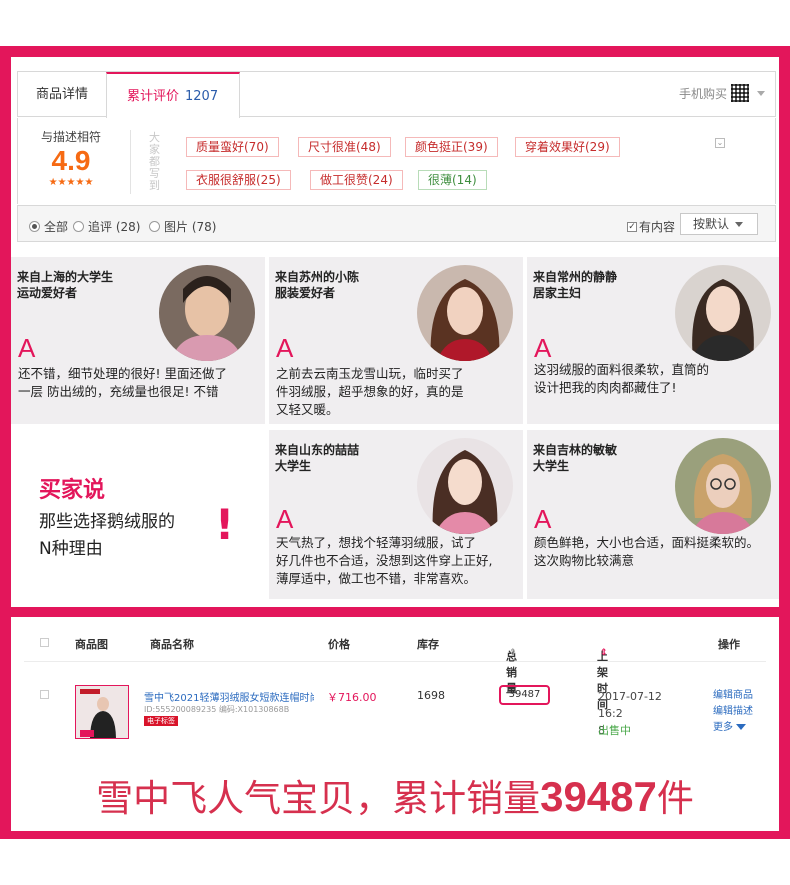 The width and height of the screenshot is (790, 885). What do you see at coordinates (154, 161) in the screenshot?
I see `tags-vertical-label: 大家都写到` at bounding box center [154, 161].